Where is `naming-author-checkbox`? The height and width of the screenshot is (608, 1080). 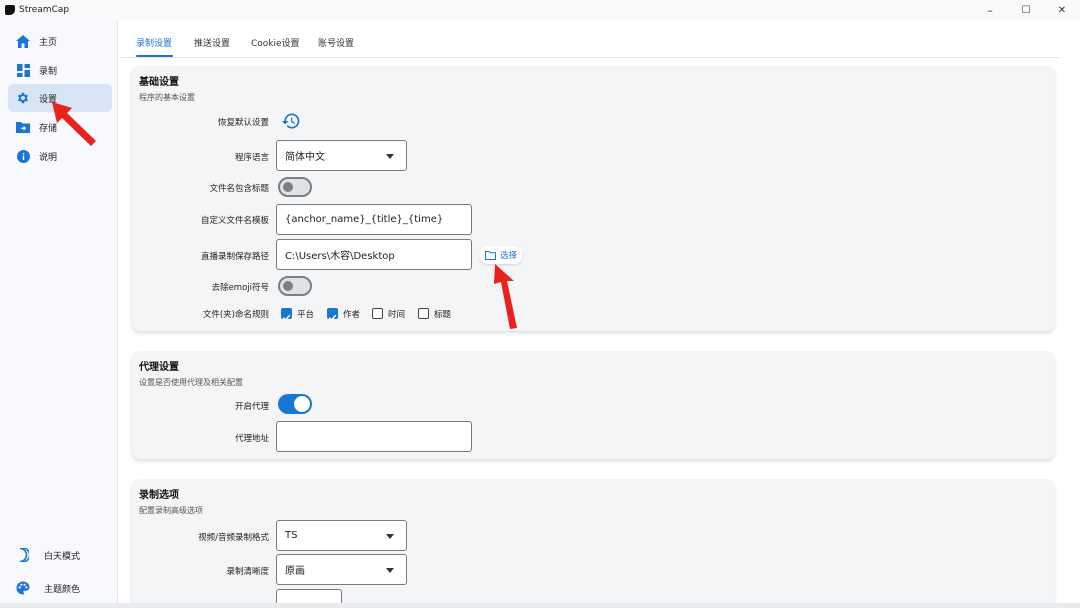
naming-author-checkbox is located at coordinates (332, 314).